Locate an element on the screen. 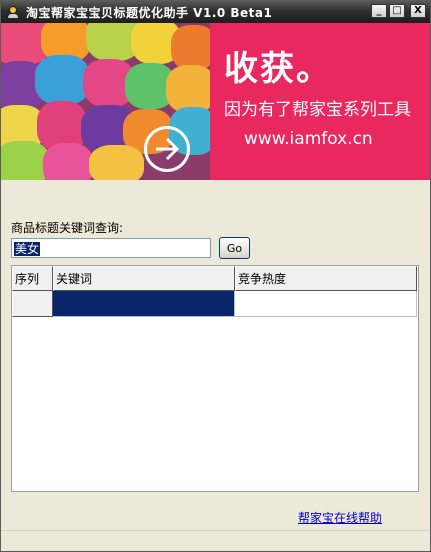  search-label: 商品标题关键词查询: is located at coordinates (67, 228).